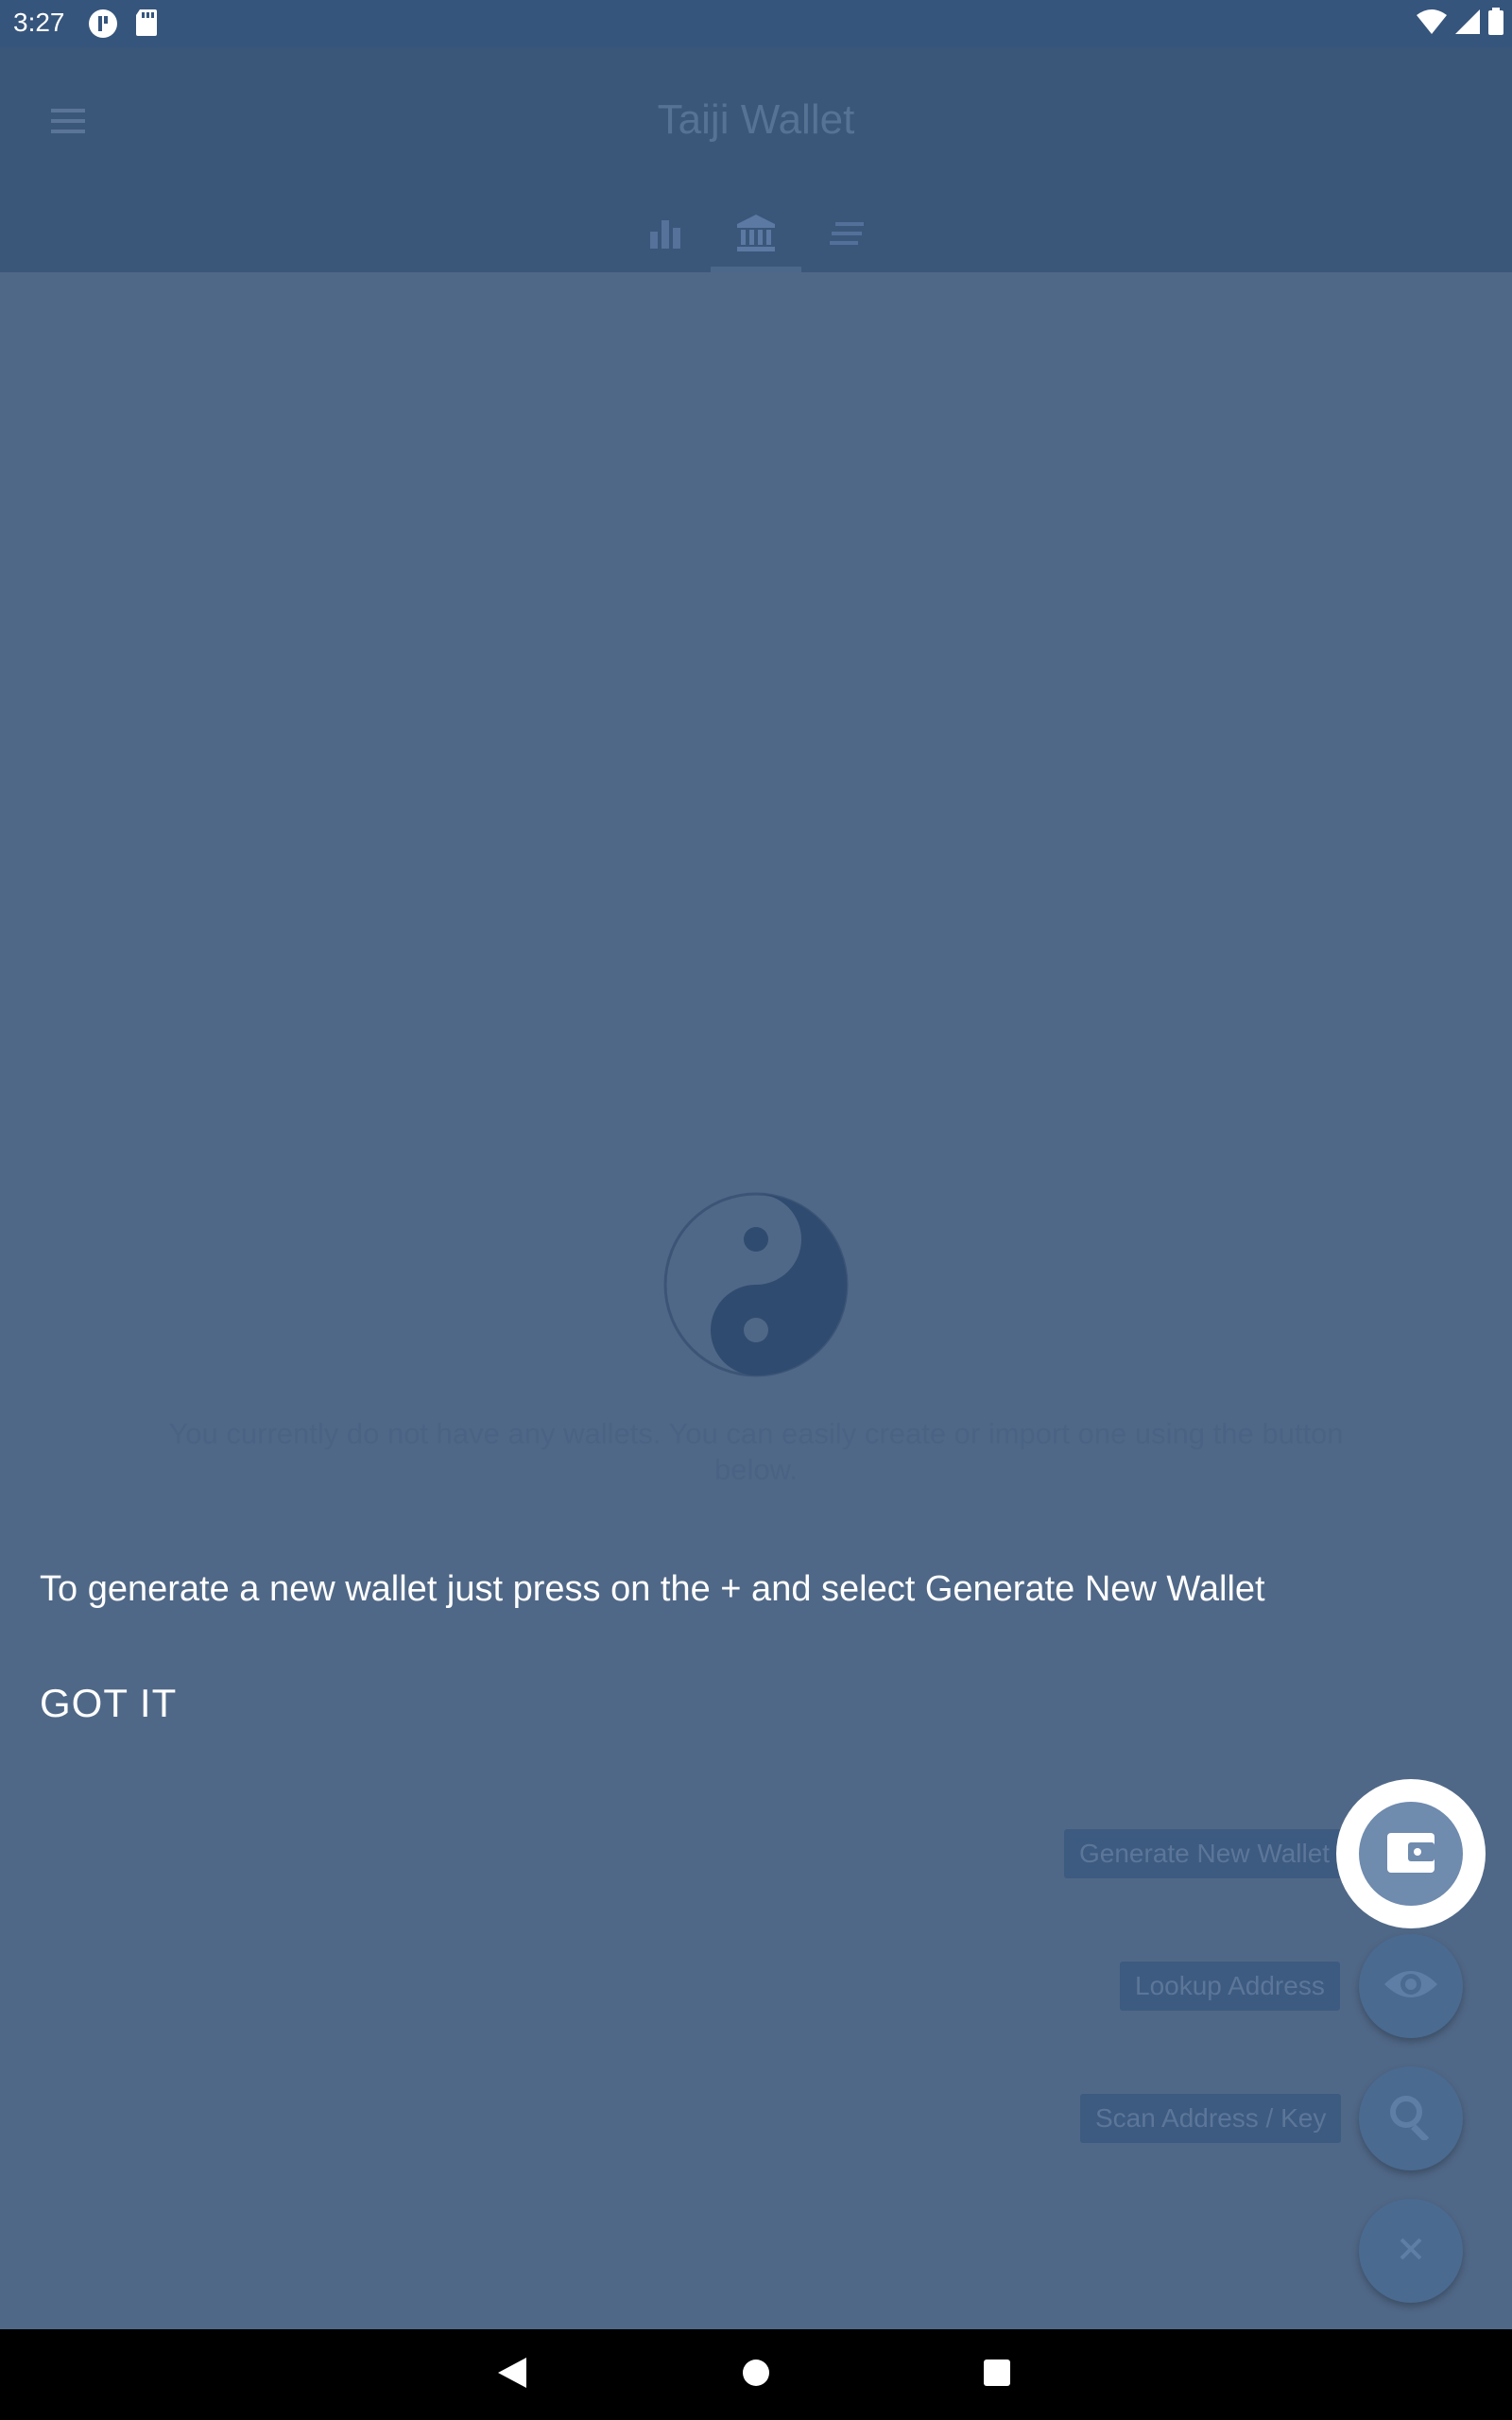  I want to click on close-icon, so click(1411, 2252).